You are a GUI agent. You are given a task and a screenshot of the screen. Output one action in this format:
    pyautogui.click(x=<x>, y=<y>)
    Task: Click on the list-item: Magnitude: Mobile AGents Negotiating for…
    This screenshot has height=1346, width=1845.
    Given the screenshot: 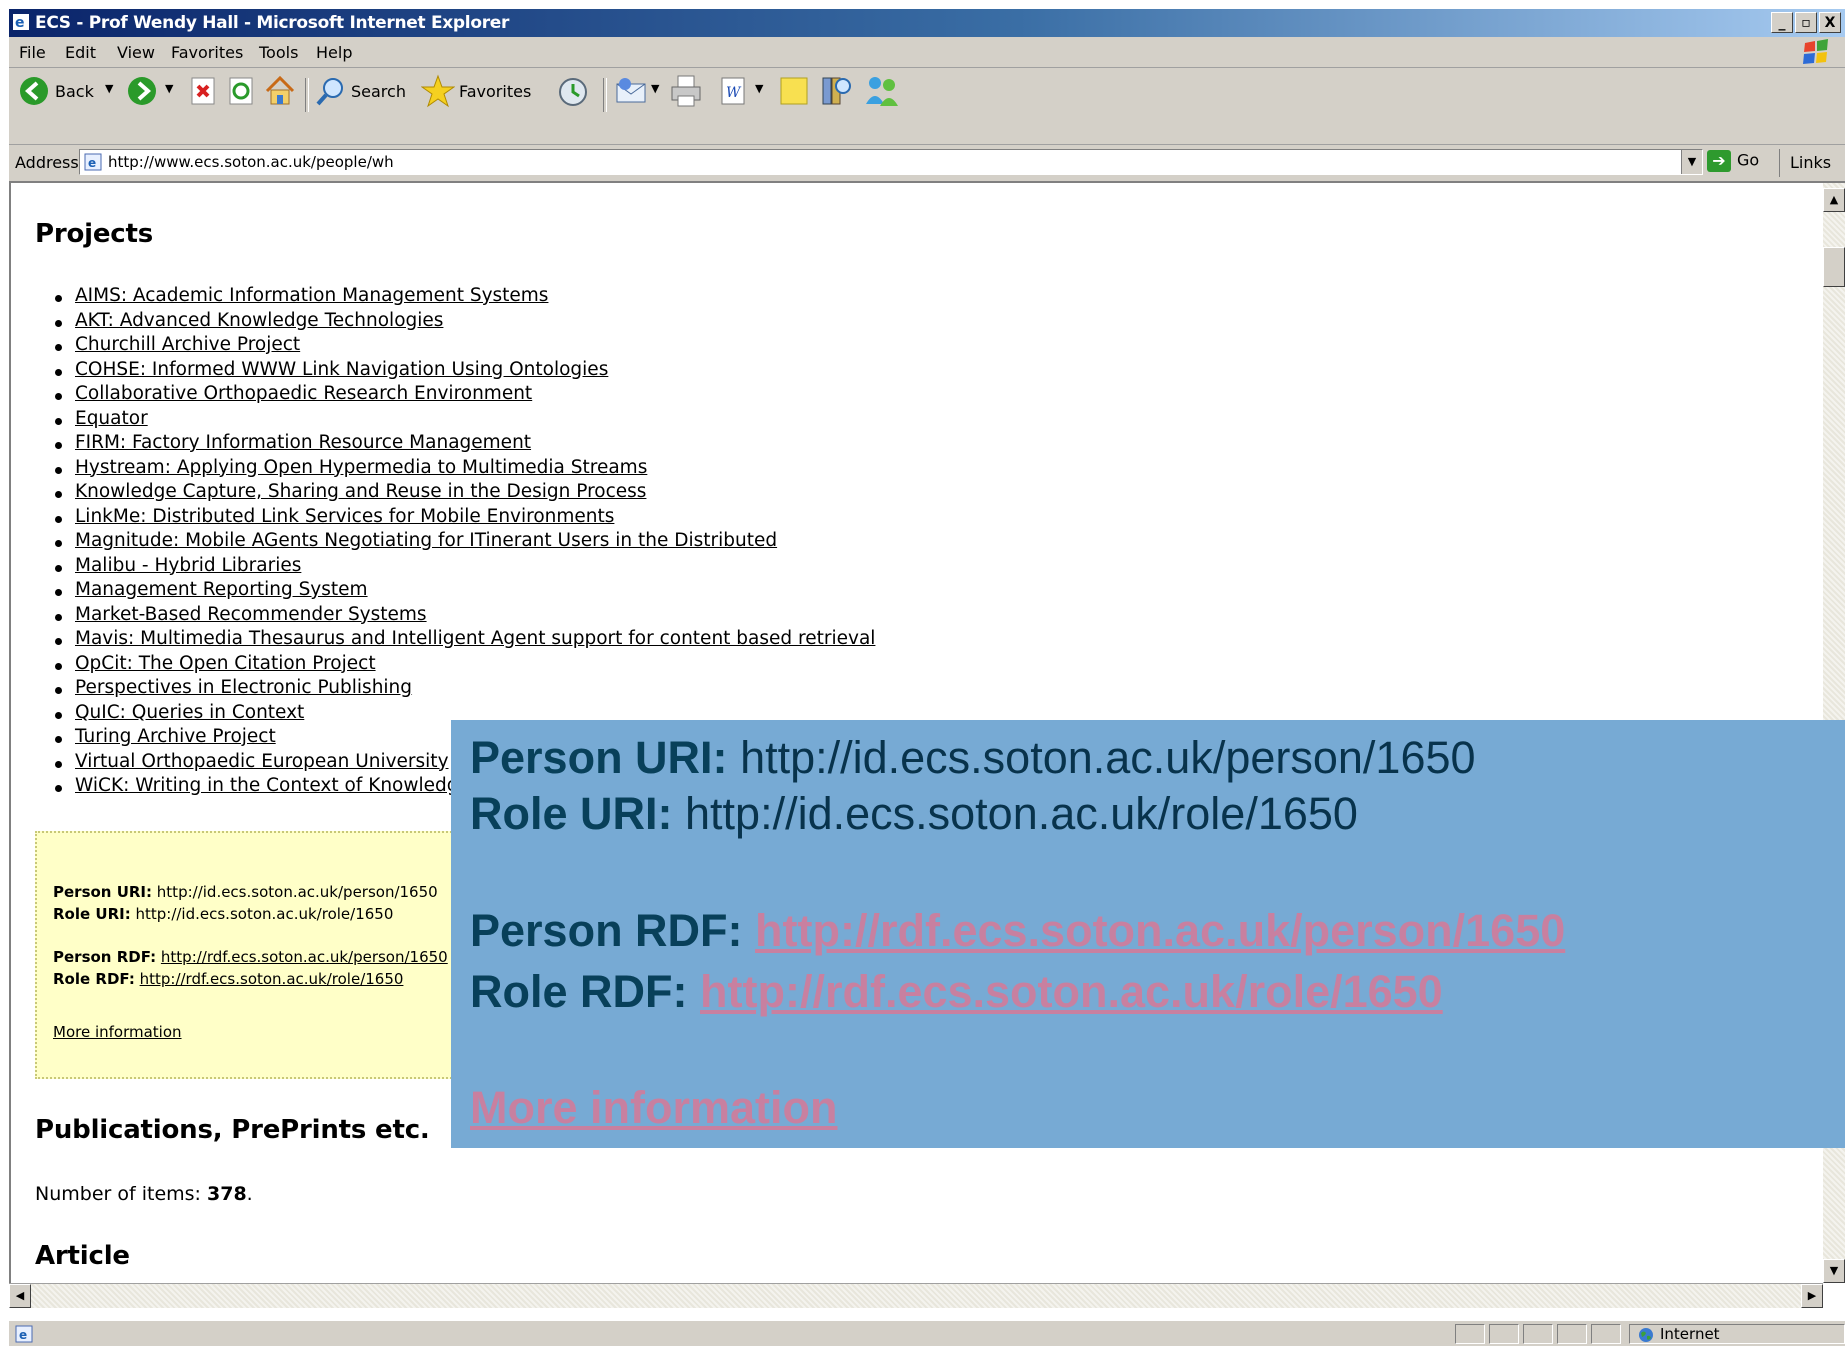 What is the action you would take?
    pyautogui.click(x=464, y=541)
    